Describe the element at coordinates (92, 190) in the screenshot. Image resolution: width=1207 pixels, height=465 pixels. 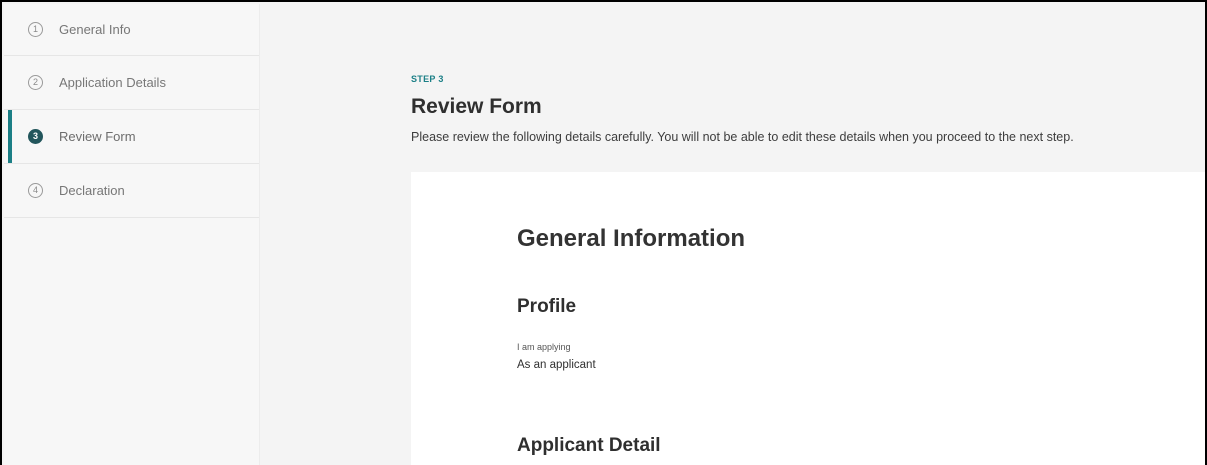
I see `step-label: Declaration` at that location.